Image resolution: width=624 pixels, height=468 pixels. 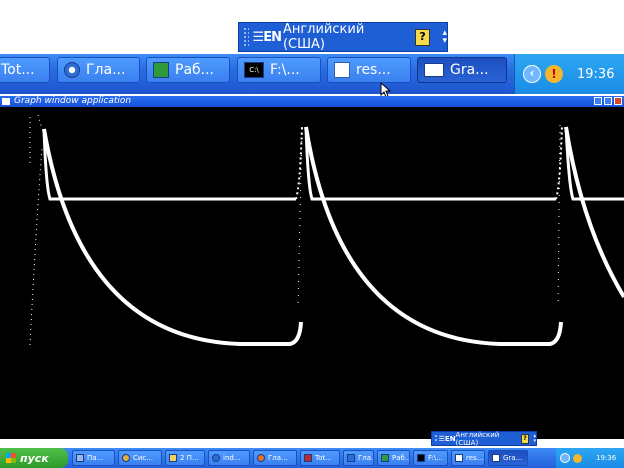 What do you see at coordinates (80, 458) in the screenshot?
I see `folder-icon` at bounding box center [80, 458].